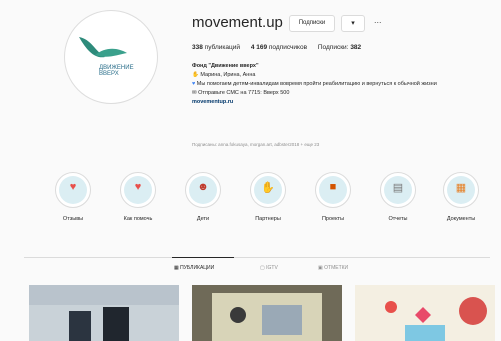 The image size is (501, 341). Describe the element at coordinates (268, 188) in the screenshot. I see `handshake-icon: ✋` at that location.